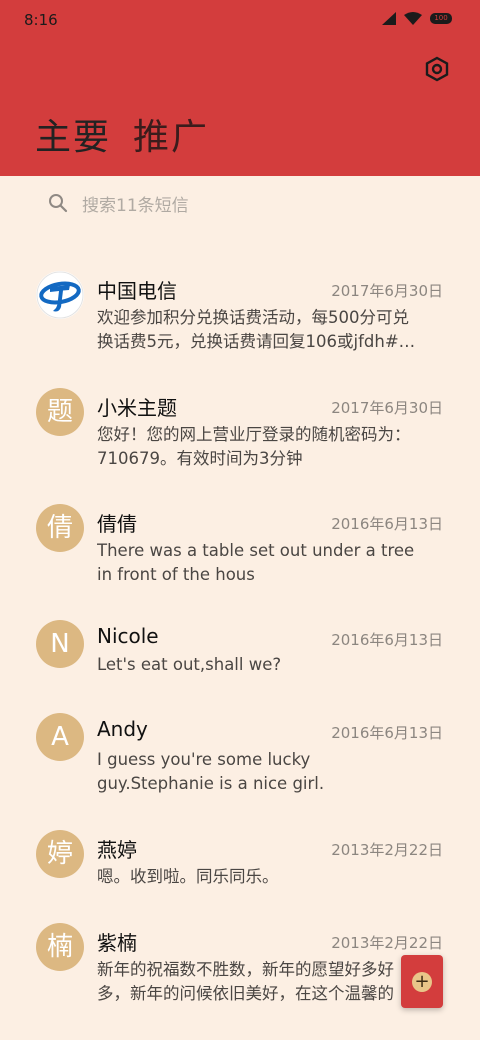  Describe the element at coordinates (245, 981) in the screenshot. I see `message-preview: 新年的祝福数不胜数，新年的愿望好多好 多，新年的问候依旧美好，在这个温馨的` at that location.